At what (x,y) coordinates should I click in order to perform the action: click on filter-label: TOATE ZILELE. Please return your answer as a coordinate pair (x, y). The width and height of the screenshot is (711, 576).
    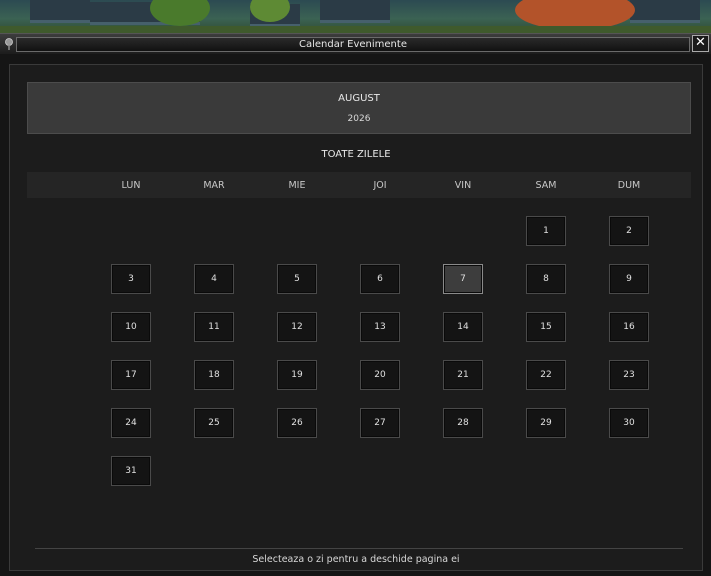
    Looking at the image, I should click on (356, 154).